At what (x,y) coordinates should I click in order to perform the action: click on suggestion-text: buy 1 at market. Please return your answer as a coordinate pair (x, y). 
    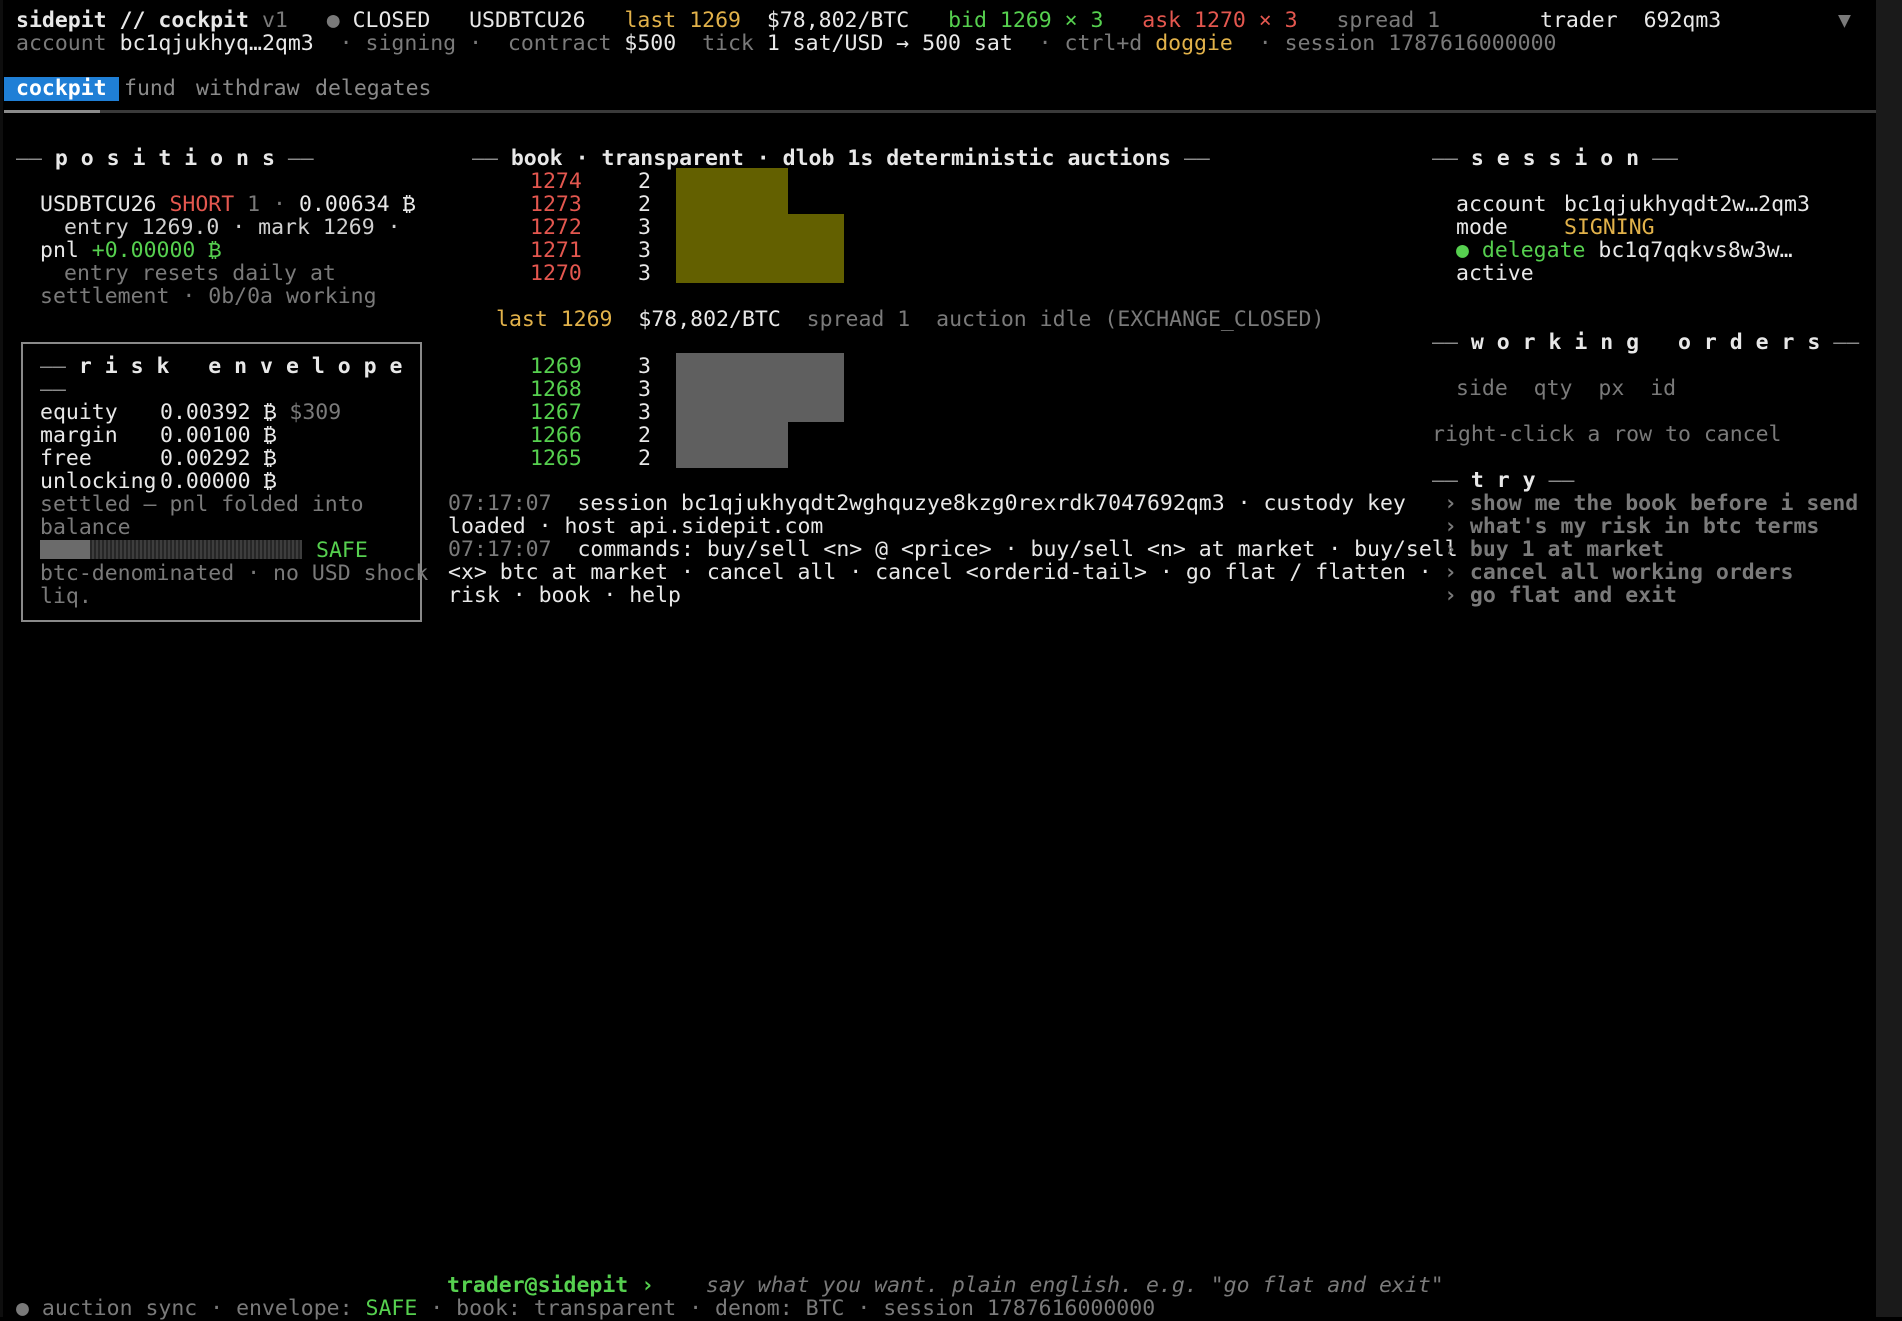
    Looking at the image, I should click on (1567, 549).